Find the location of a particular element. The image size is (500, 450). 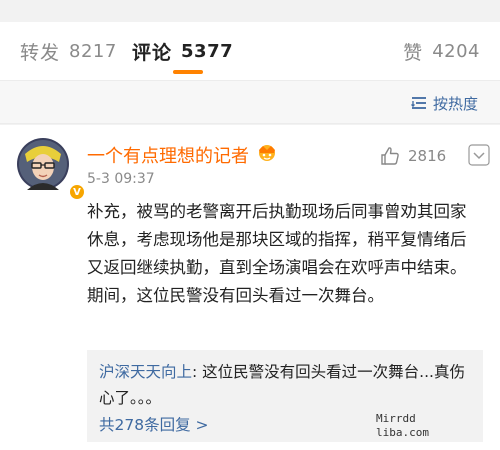

sort-label: 按热度 is located at coordinates (455, 103).